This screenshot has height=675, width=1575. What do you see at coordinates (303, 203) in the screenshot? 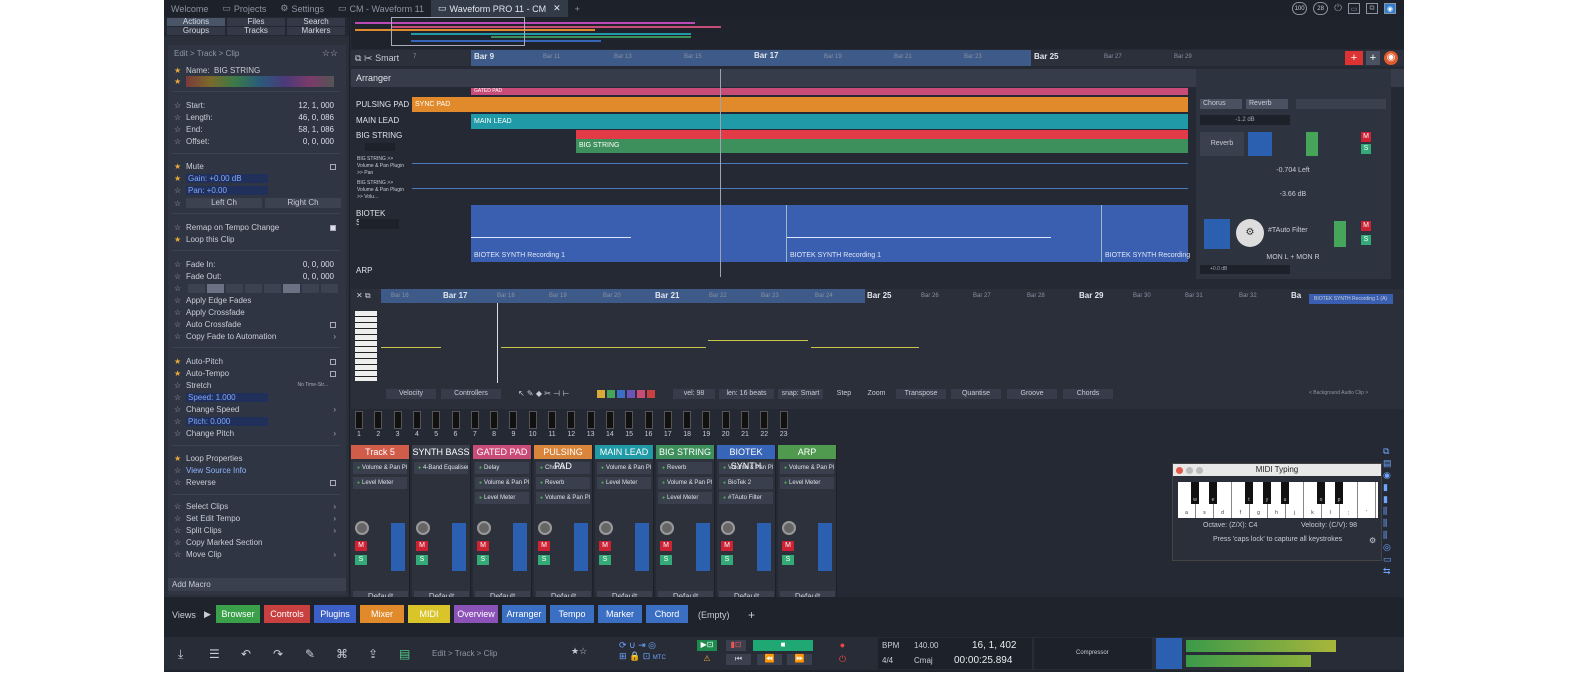
I see `right-channel-button: Right Ch` at bounding box center [303, 203].